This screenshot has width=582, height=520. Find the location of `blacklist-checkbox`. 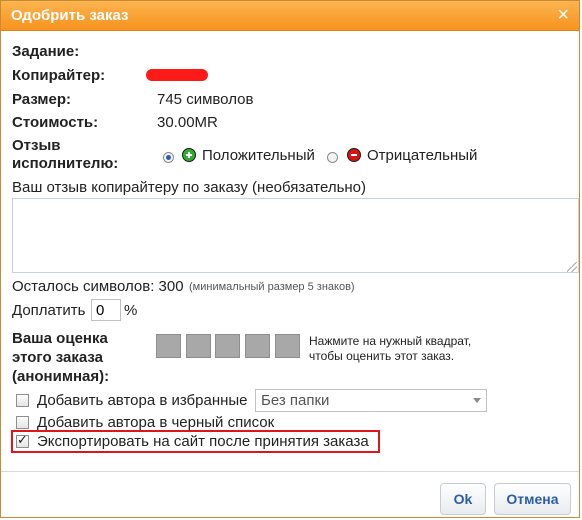

blacklist-checkbox is located at coordinates (22, 422).